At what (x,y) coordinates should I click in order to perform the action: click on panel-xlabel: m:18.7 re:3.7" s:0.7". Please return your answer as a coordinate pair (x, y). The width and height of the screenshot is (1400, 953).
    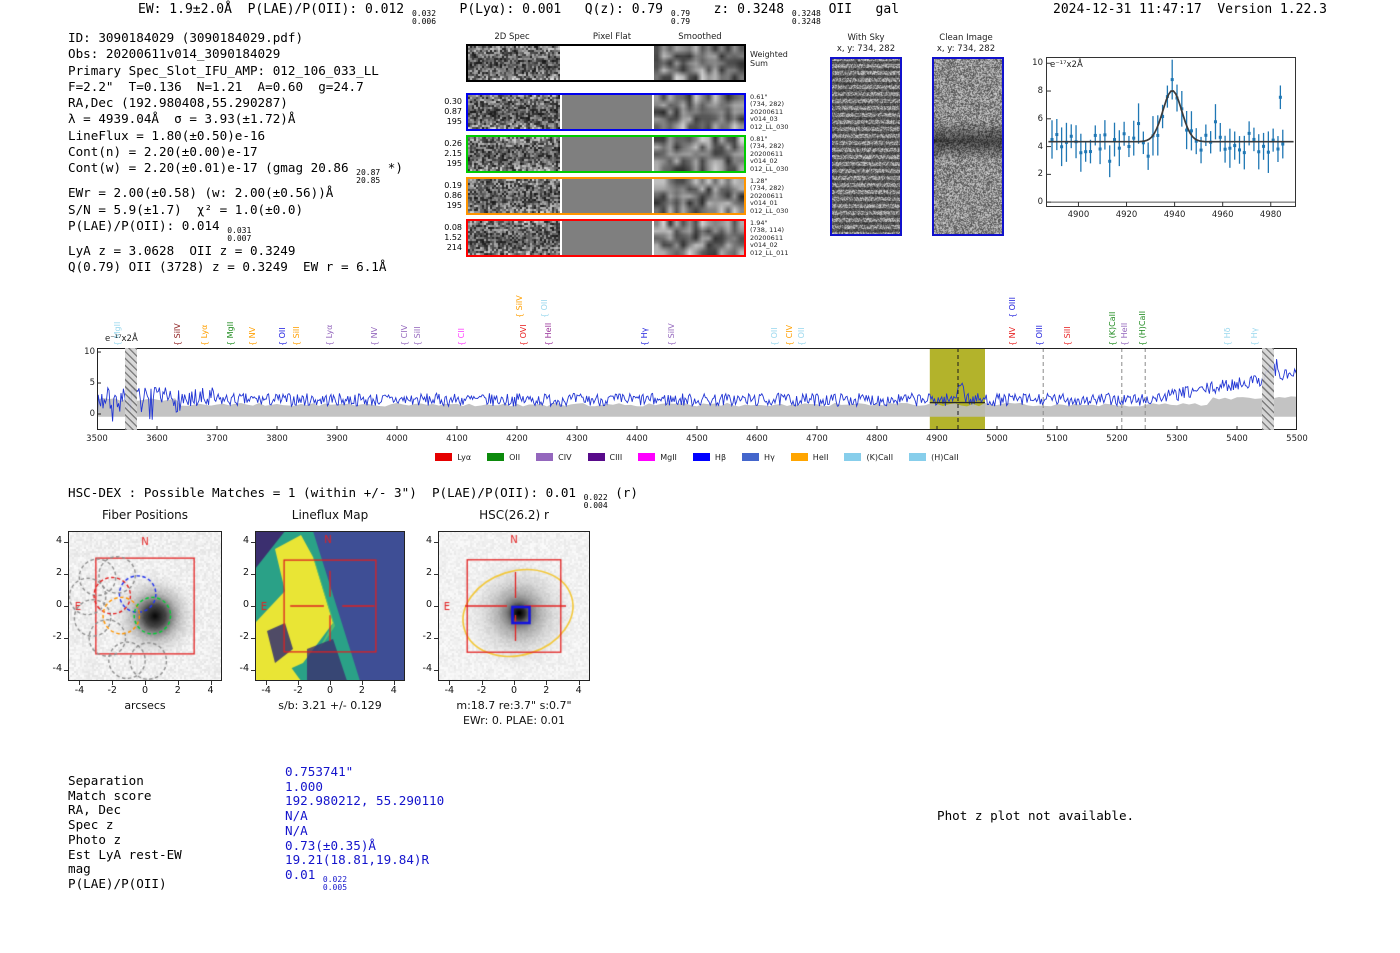
    Looking at the image, I should click on (514, 705).